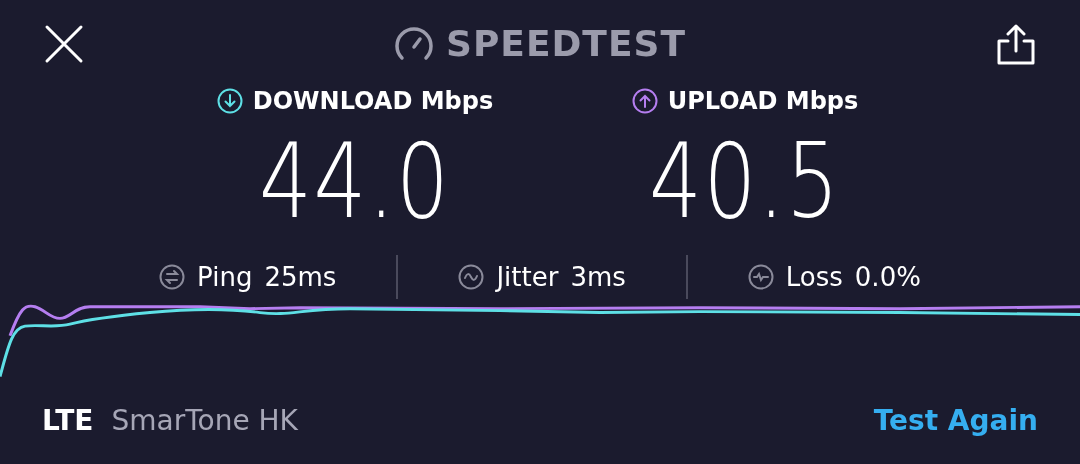  Describe the element at coordinates (745, 181) in the screenshot. I see `result-value: 40.5` at that location.